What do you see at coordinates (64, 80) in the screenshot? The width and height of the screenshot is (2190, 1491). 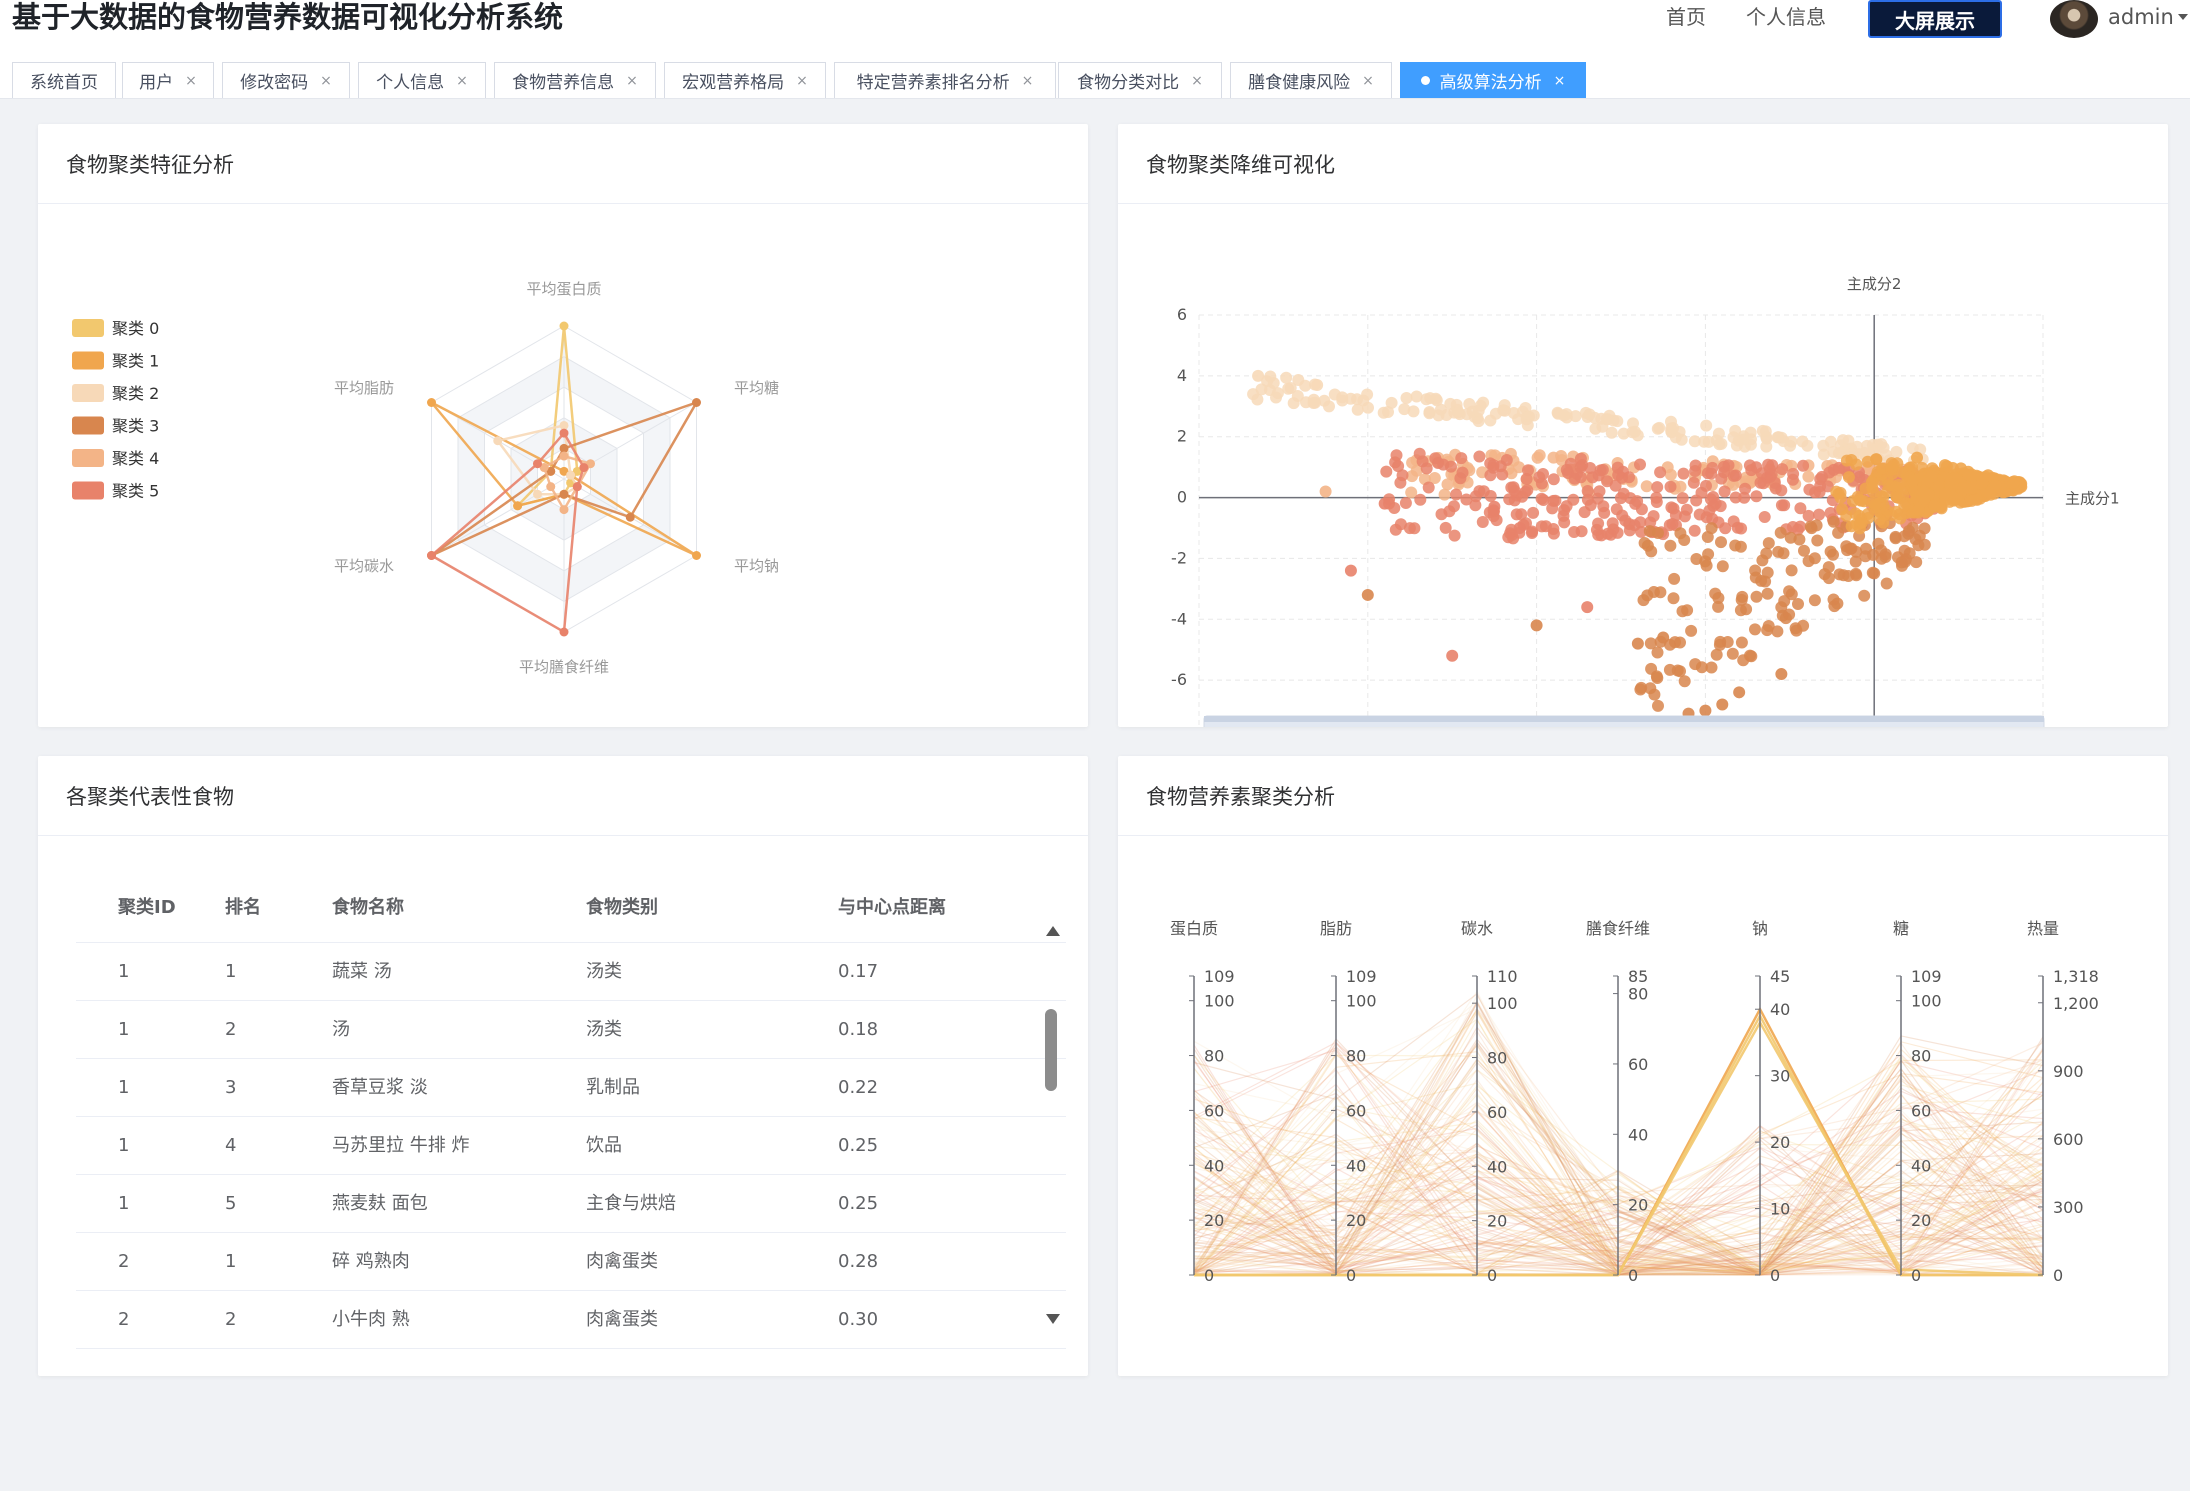 I see `tab-home: 系统首页` at bounding box center [64, 80].